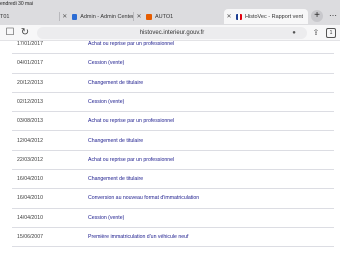  What do you see at coordinates (164, 16) in the screenshot?
I see `tab-label: AUTO1` at bounding box center [164, 16].